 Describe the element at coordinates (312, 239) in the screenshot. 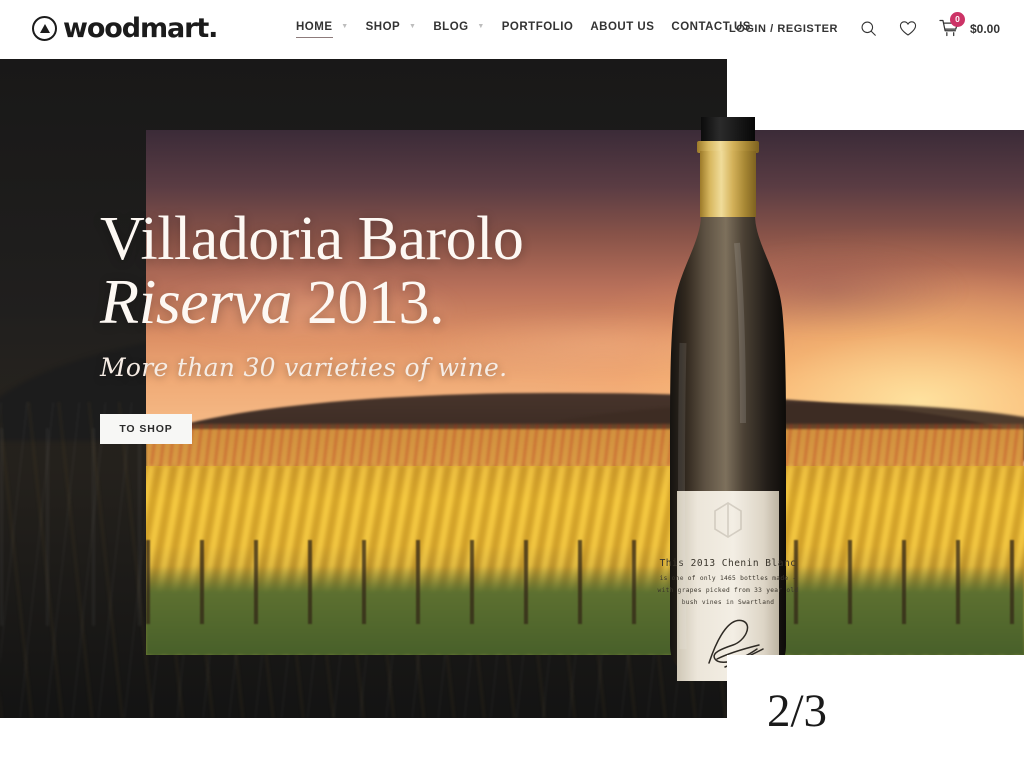

I see `hero-headline-line1: Villadoria Barolo` at that location.